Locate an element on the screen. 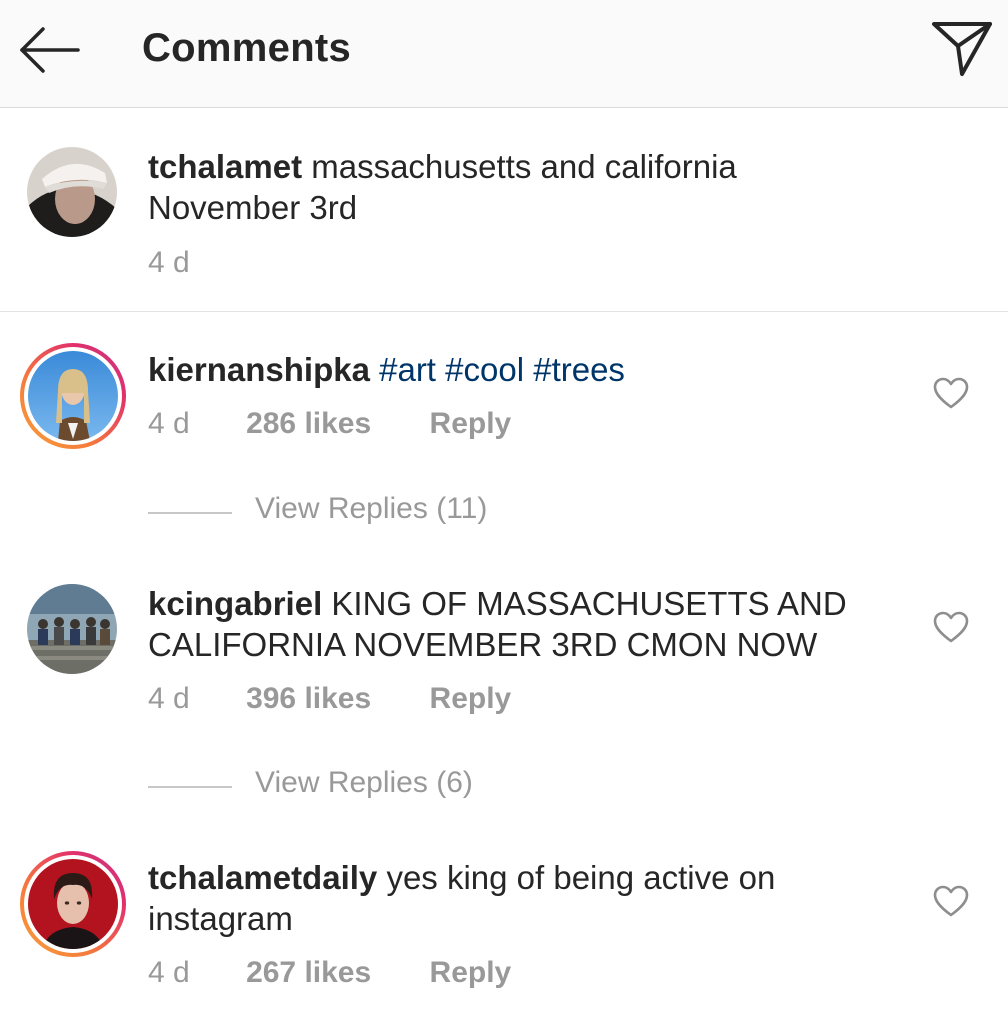  paper-plane-icon is located at coordinates (962, 49).